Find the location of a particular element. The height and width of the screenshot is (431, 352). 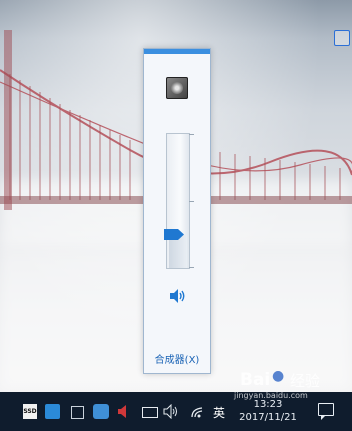

flyout-accent-bar is located at coordinates (177, 51).